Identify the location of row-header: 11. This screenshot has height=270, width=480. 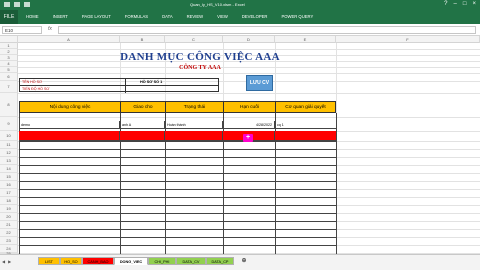
(9, 145).